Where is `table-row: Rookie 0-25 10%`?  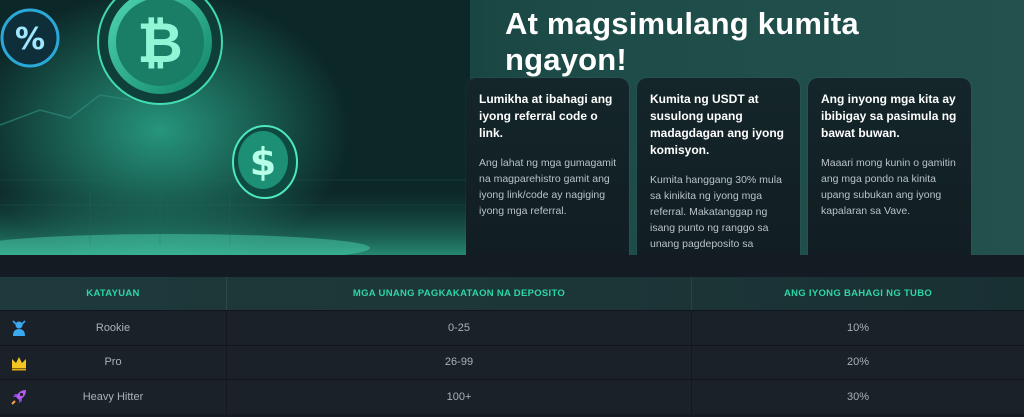 table-row: Rookie 0-25 10% is located at coordinates (512, 327).